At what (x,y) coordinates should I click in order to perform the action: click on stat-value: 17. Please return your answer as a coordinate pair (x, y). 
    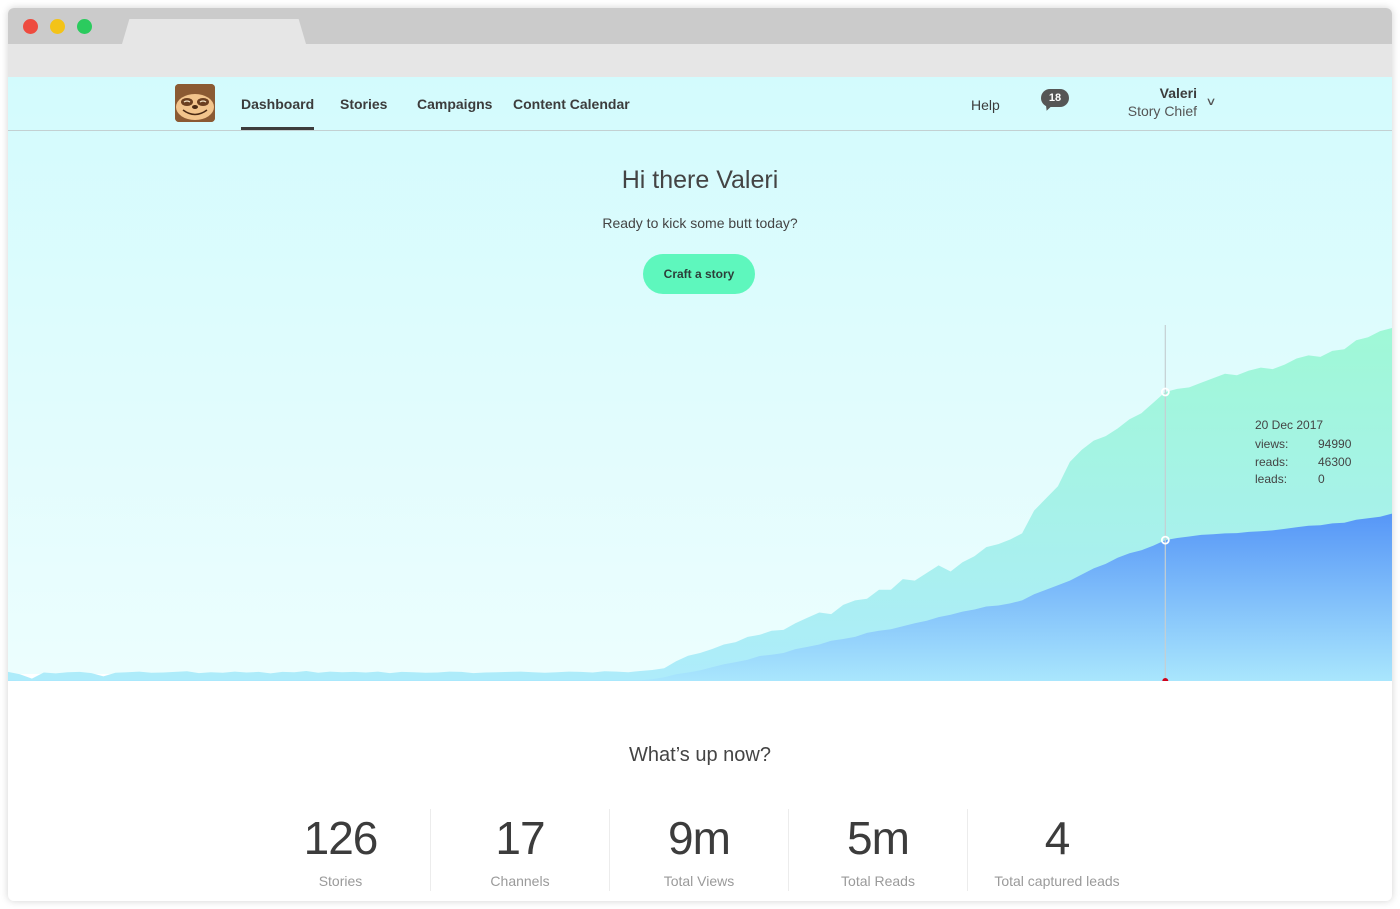
    Looking at the image, I should click on (520, 838).